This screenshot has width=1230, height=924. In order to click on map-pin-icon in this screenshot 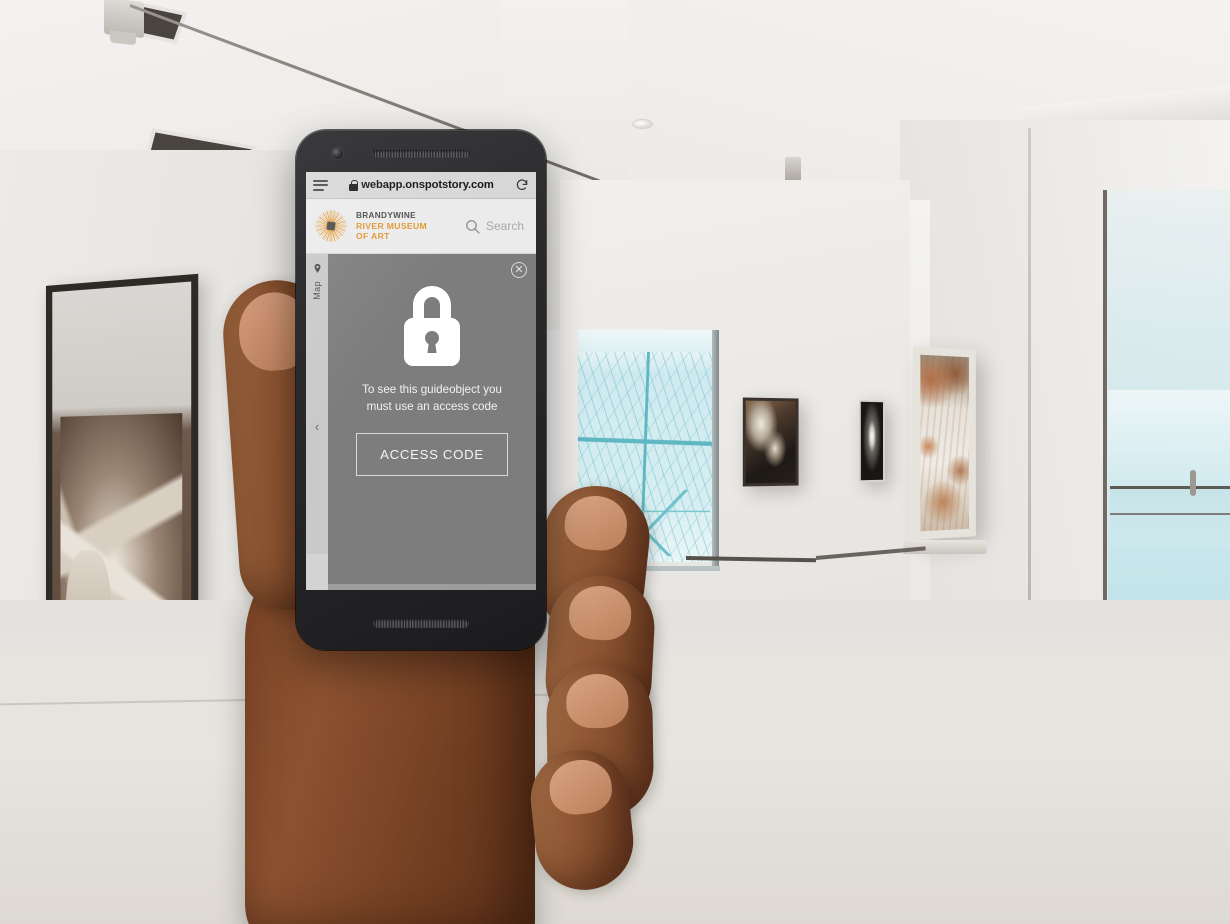, I will do `click(317, 268)`.